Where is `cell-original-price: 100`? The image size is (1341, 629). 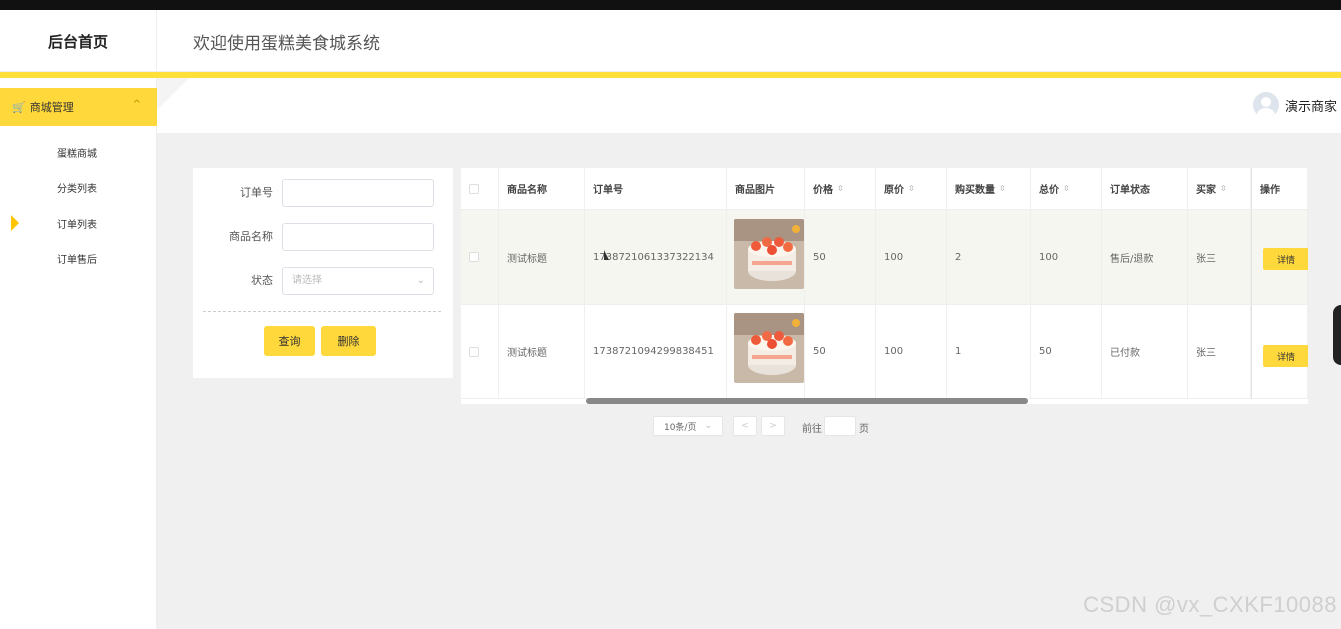 cell-original-price: 100 is located at coordinates (911, 257).